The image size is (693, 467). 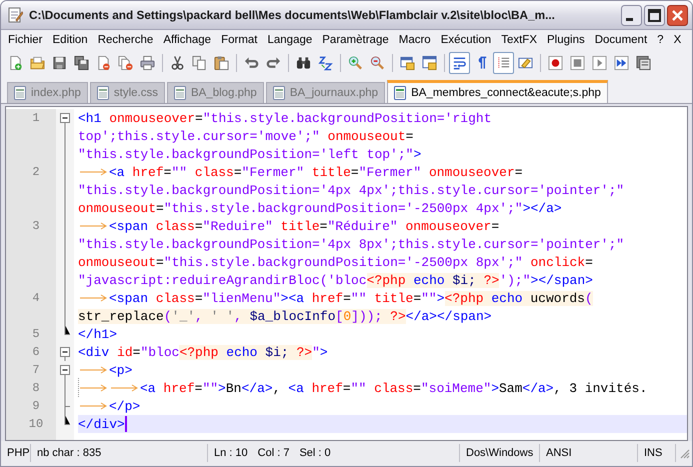 What do you see at coordinates (125, 424) in the screenshot?
I see `text-cursor` at bounding box center [125, 424].